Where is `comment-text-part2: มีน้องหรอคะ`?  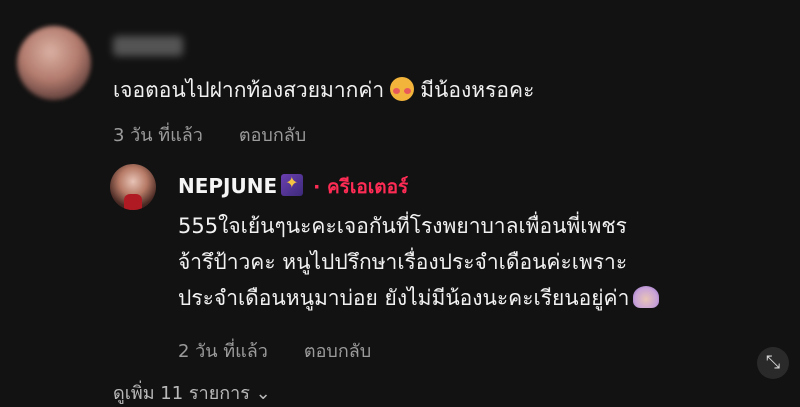 comment-text-part2: มีน้องหรอคะ is located at coordinates (477, 90).